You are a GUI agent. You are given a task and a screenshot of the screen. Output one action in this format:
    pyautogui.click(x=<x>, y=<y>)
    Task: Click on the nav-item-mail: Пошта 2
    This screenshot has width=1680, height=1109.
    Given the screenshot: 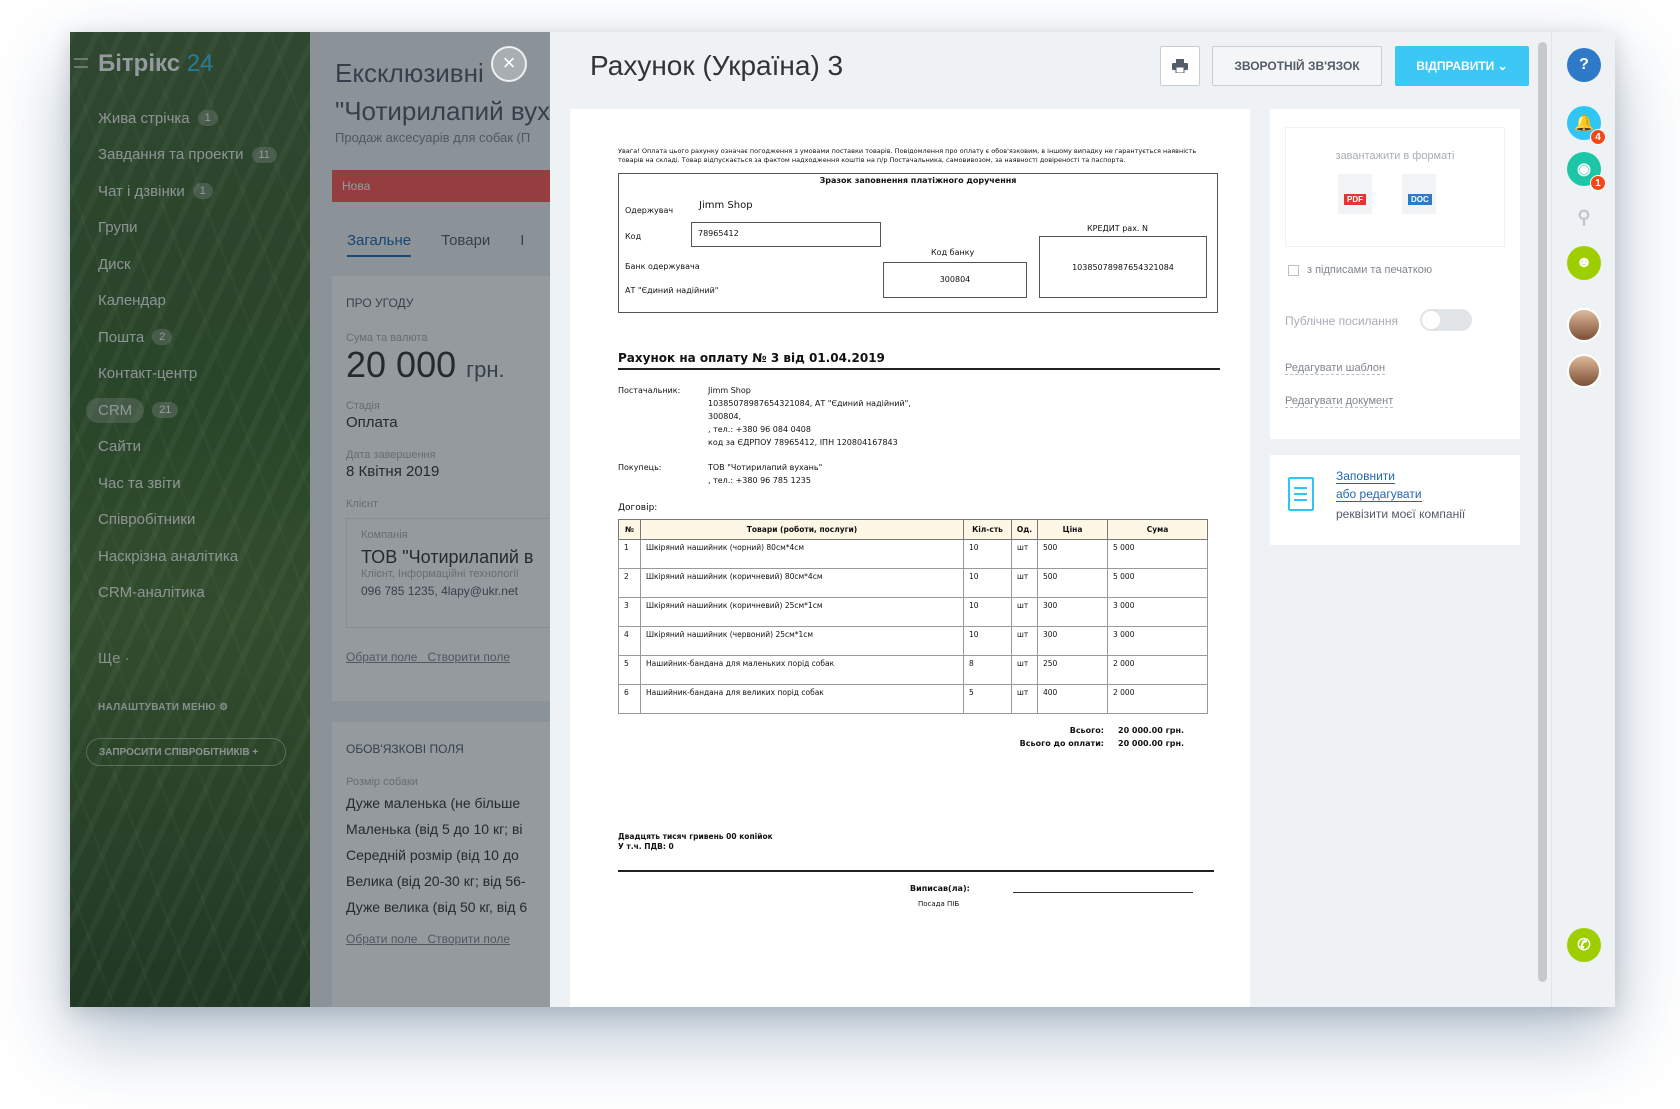 What is the action you would take?
    pyautogui.click(x=198, y=337)
    